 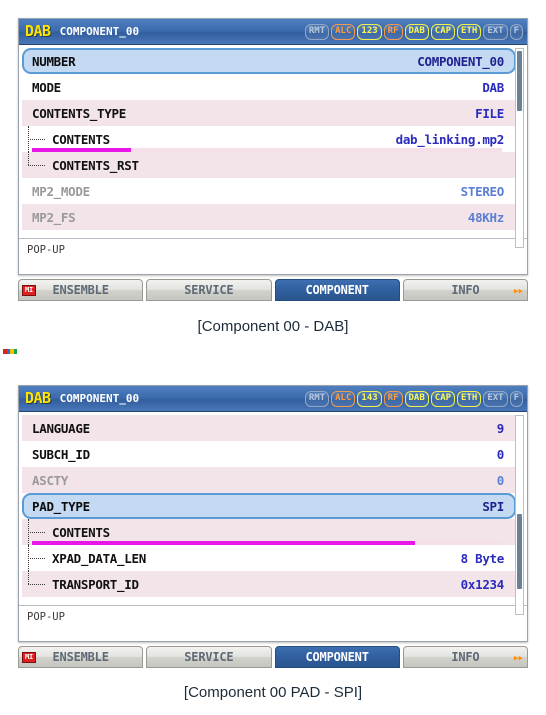 I want to click on table-row: ASCTY 0, so click(x=269, y=480).